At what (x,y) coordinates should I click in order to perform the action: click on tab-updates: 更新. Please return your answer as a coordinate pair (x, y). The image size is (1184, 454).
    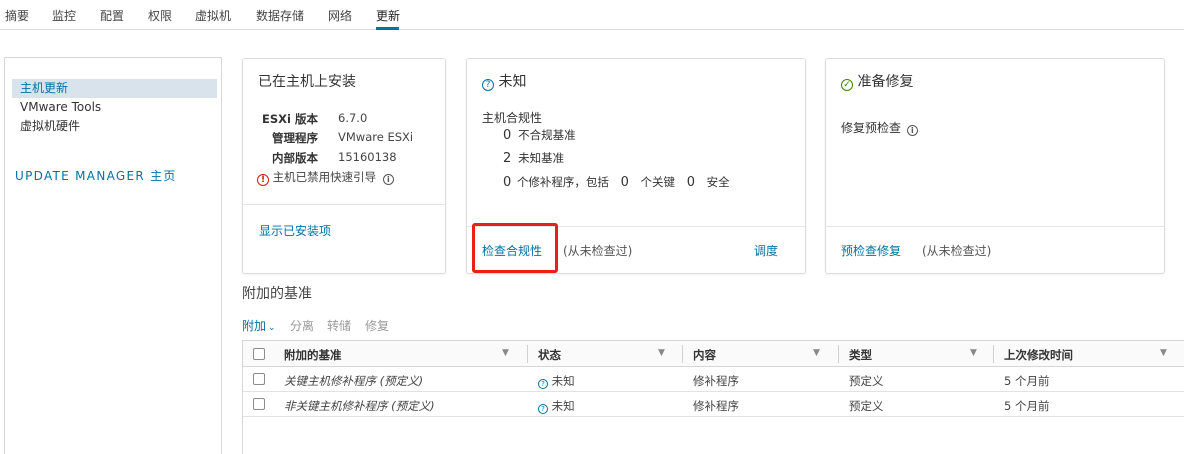
    Looking at the image, I should click on (388, 15).